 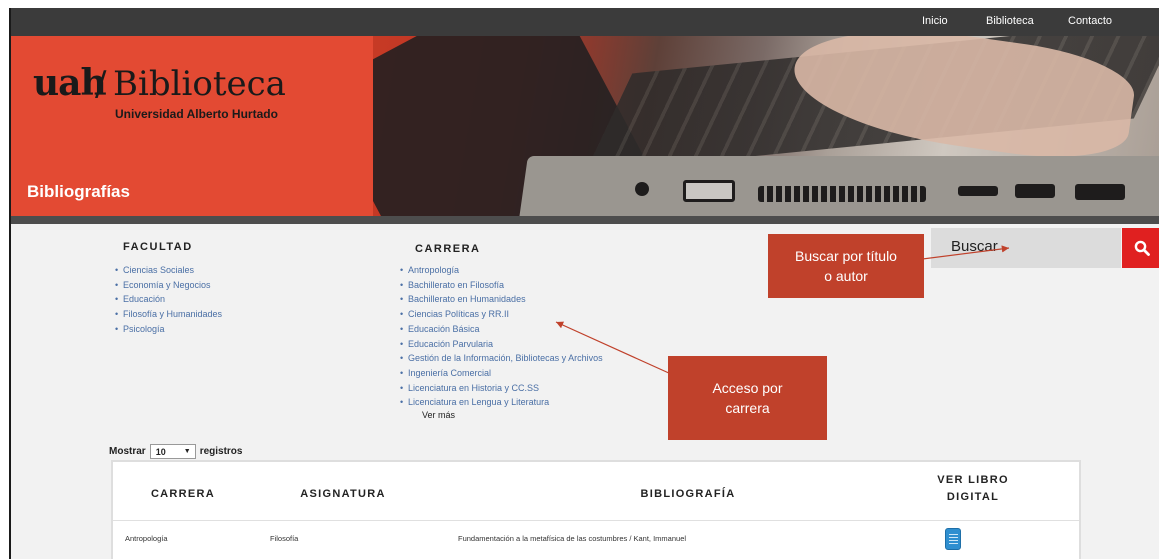 What do you see at coordinates (501, 344) in the screenshot?
I see `carrera-item: Educación Parvularia` at bounding box center [501, 344].